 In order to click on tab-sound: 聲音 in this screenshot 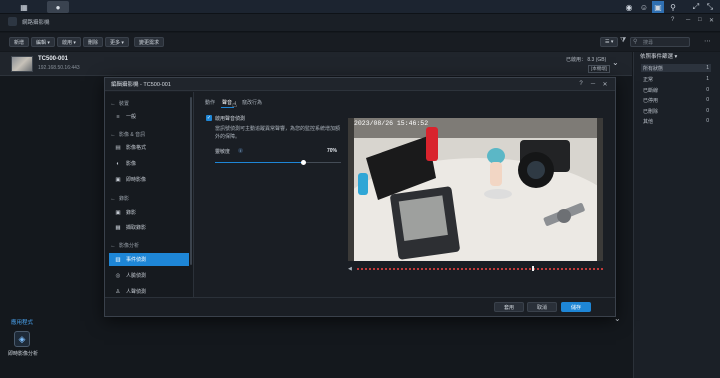, I will do `click(227, 102)`.